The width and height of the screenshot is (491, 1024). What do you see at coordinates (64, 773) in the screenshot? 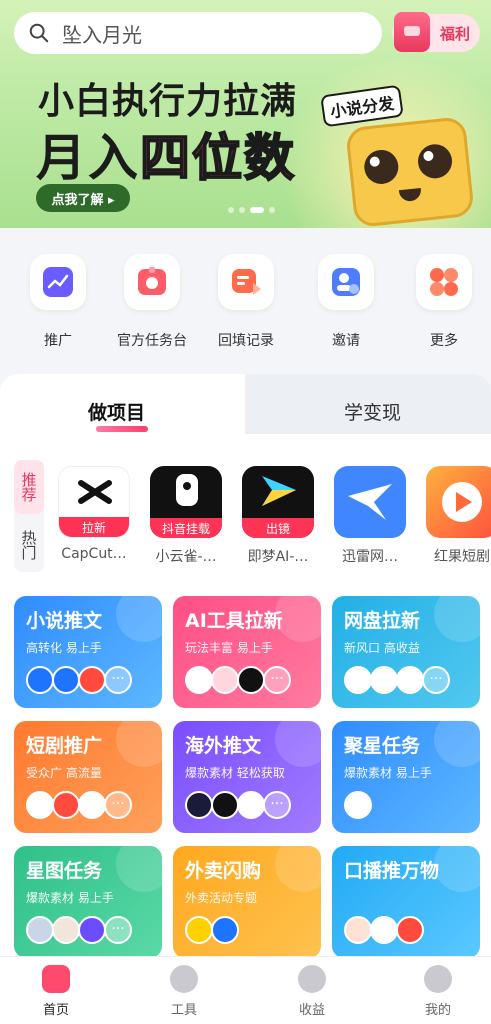
I see `card-desc: 受众广 高流量` at bounding box center [64, 773].